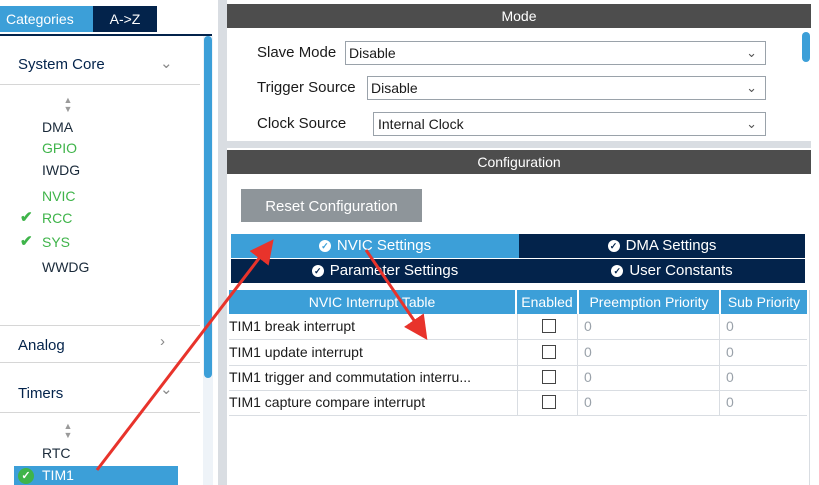  Describe the element at coordinates (297, 52) in the screenshot. I see `slave-mode-label: Slave Mode` at that location.